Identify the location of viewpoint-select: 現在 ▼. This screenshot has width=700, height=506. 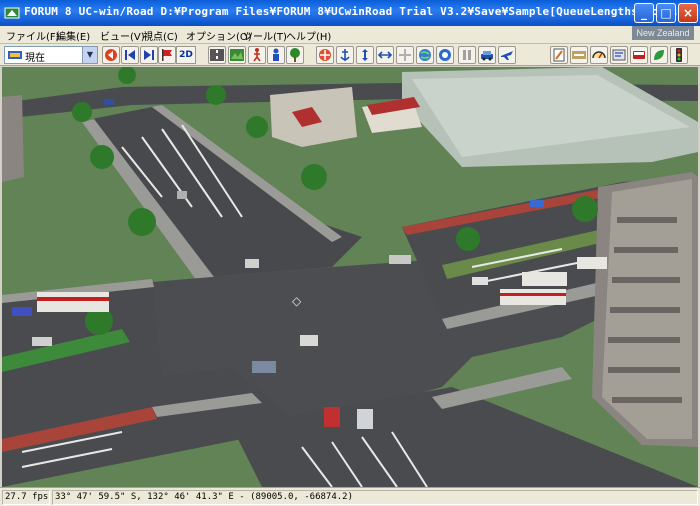
(51, 55).